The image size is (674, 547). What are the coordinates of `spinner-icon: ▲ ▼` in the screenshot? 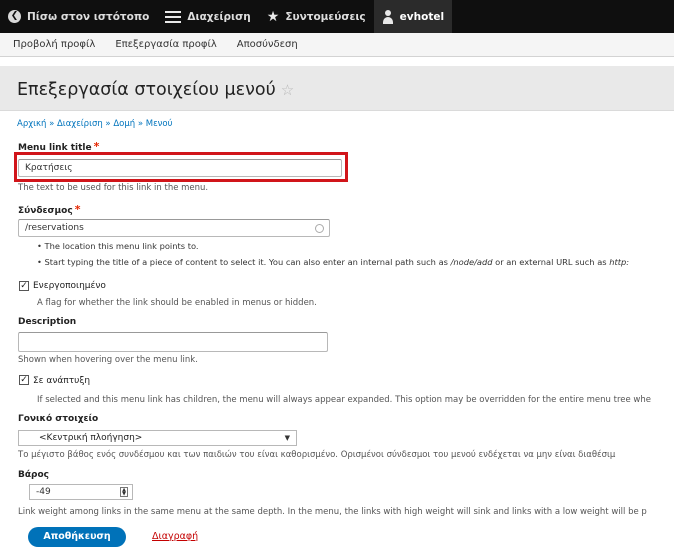 It's located at (124, 492).